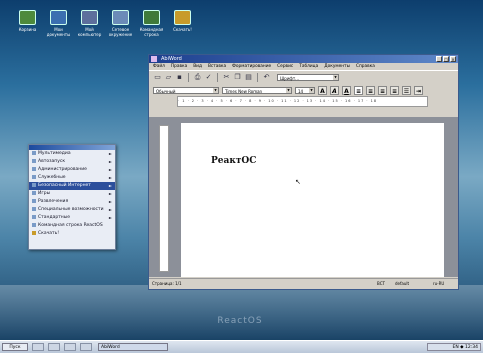  What do you see at coordinates (251, 66) in the screenshot?
I see `menu-format: Форматирование` at bounding box center [251, 66].